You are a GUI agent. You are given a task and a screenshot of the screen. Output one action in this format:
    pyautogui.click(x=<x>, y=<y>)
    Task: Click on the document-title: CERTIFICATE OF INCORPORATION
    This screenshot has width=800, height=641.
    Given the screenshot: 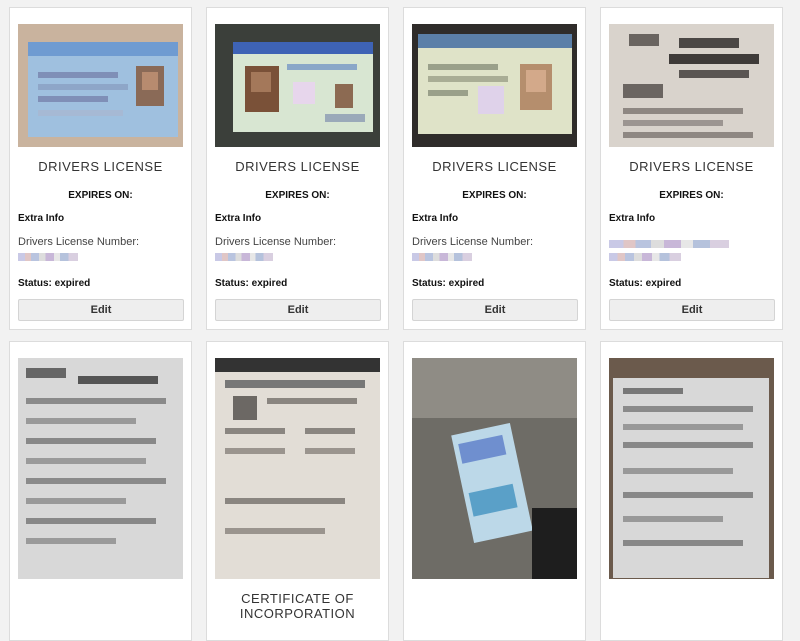 What is the action you would take?
    pyautogui.click(x=297, y=606)
    